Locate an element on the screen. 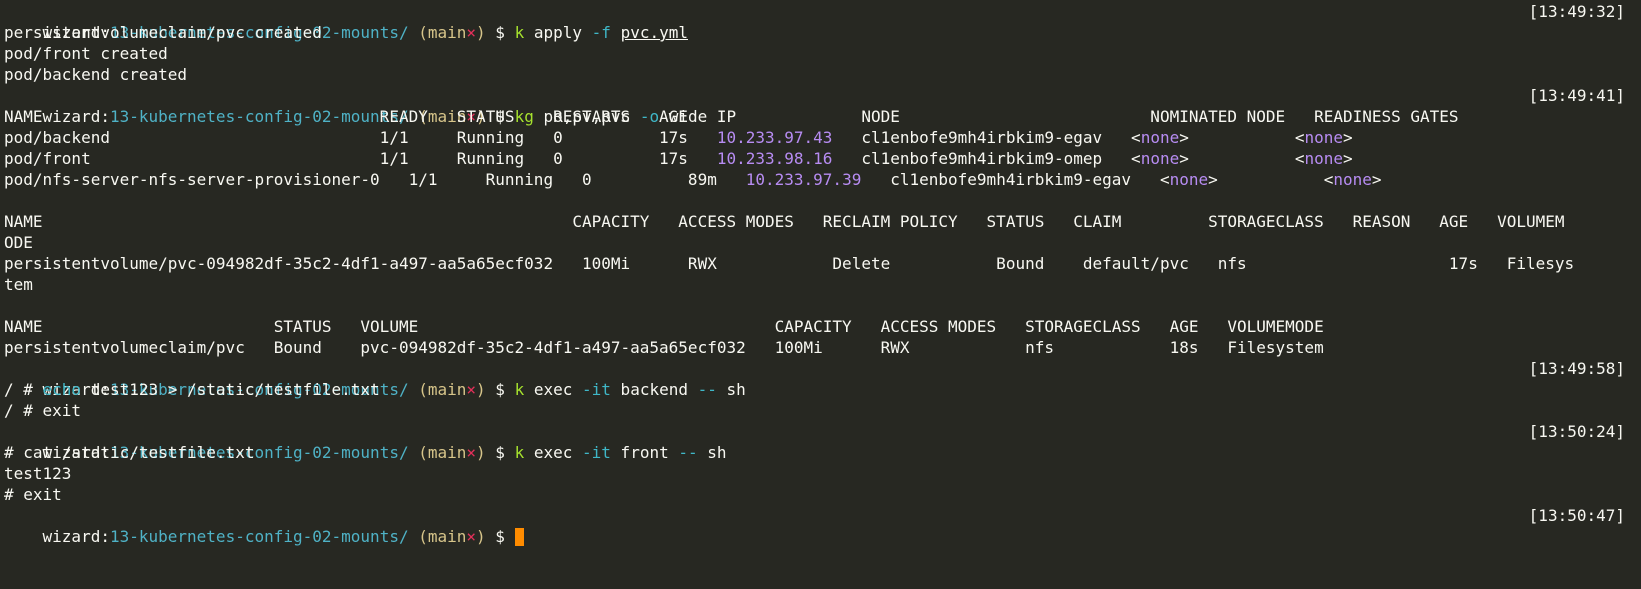 This screenshot has width=1641, height=589. prompt-branch-open: ( is located at coordinates (418, 536).